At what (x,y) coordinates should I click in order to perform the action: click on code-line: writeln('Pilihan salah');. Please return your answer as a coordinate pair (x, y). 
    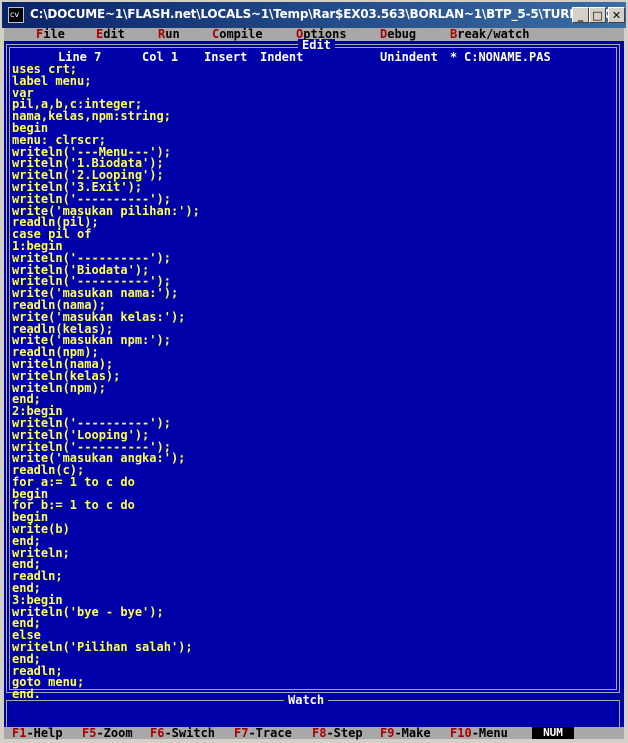
    Looking at the image, I should click on (312, 647).